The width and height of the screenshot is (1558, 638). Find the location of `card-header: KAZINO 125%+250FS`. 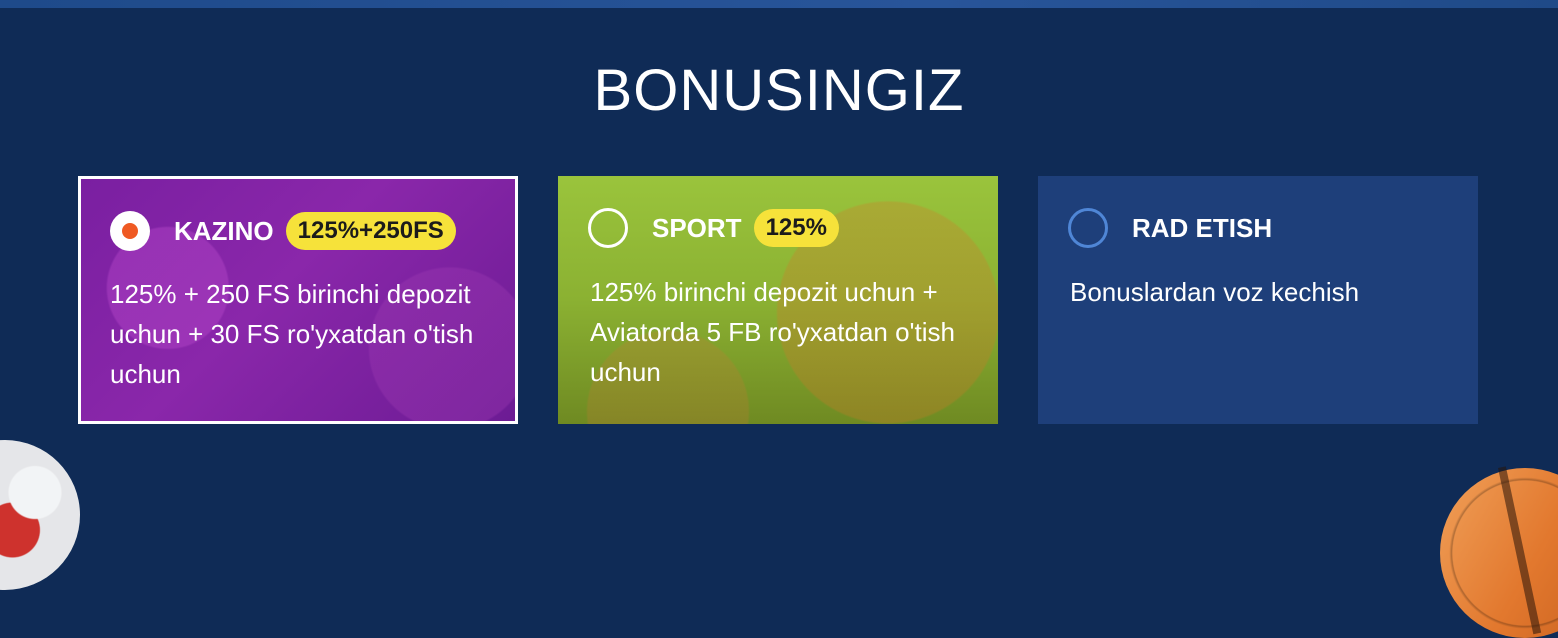

card-header: KAZINO 125%+250FS is located at coordinates (283, 231).